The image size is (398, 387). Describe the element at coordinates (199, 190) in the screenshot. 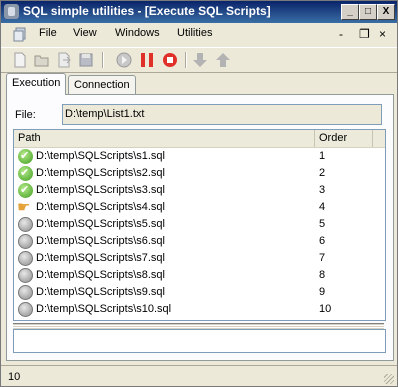

I see `list-item: D:\temp\SQLScripts\s3.sql 3` at that location.